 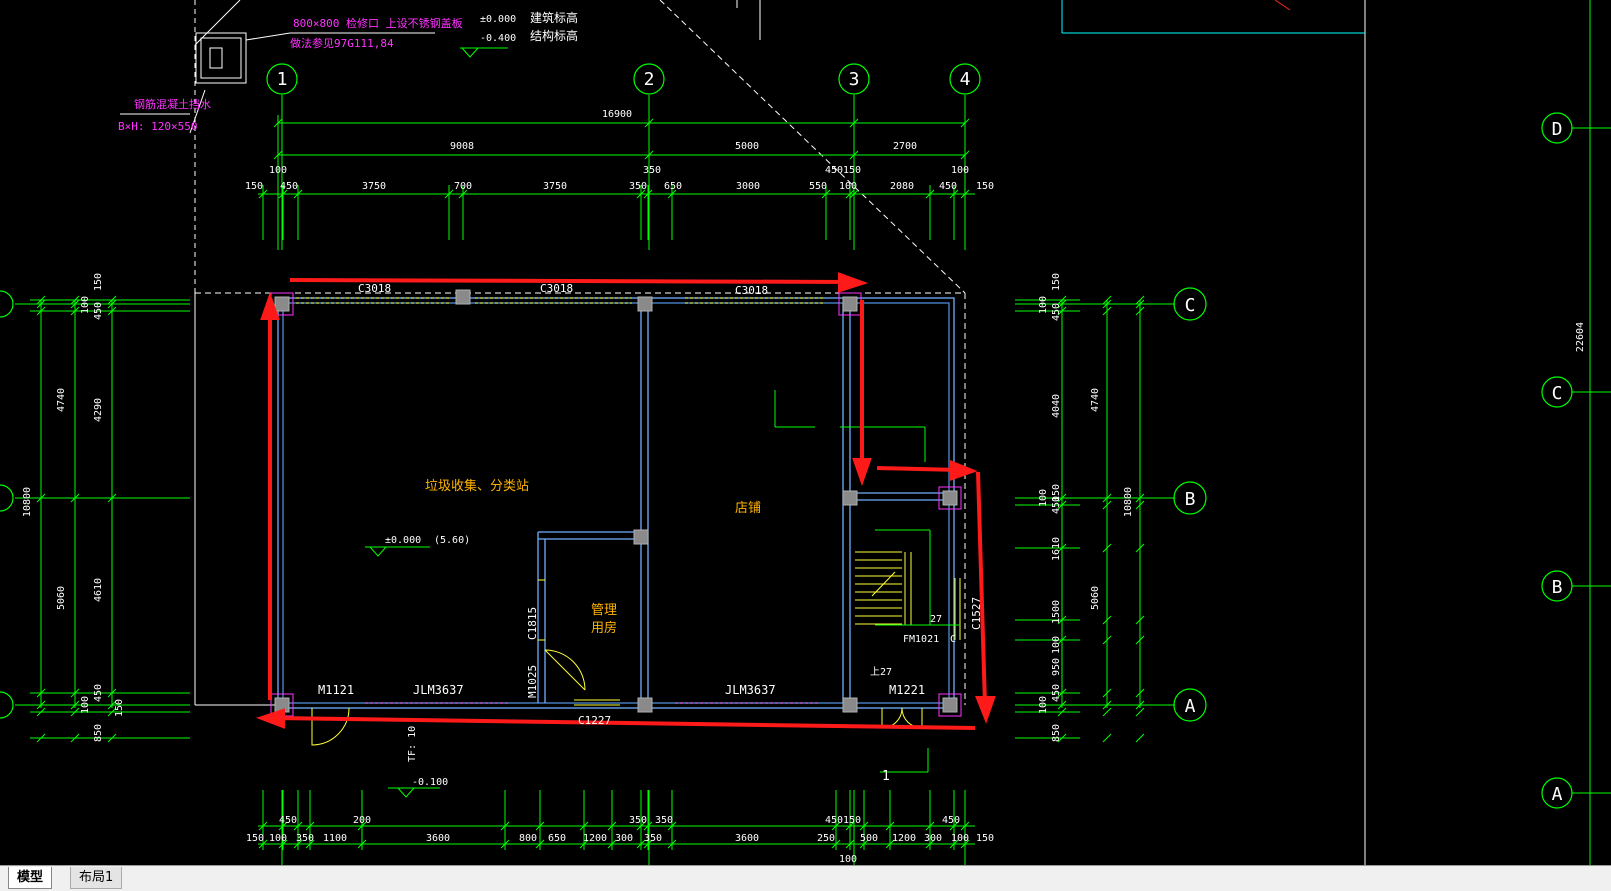 What do you see at coordinates (826, 838) in the screenshot?
I see `dim-text: 250` at bounding box center [826, 838].